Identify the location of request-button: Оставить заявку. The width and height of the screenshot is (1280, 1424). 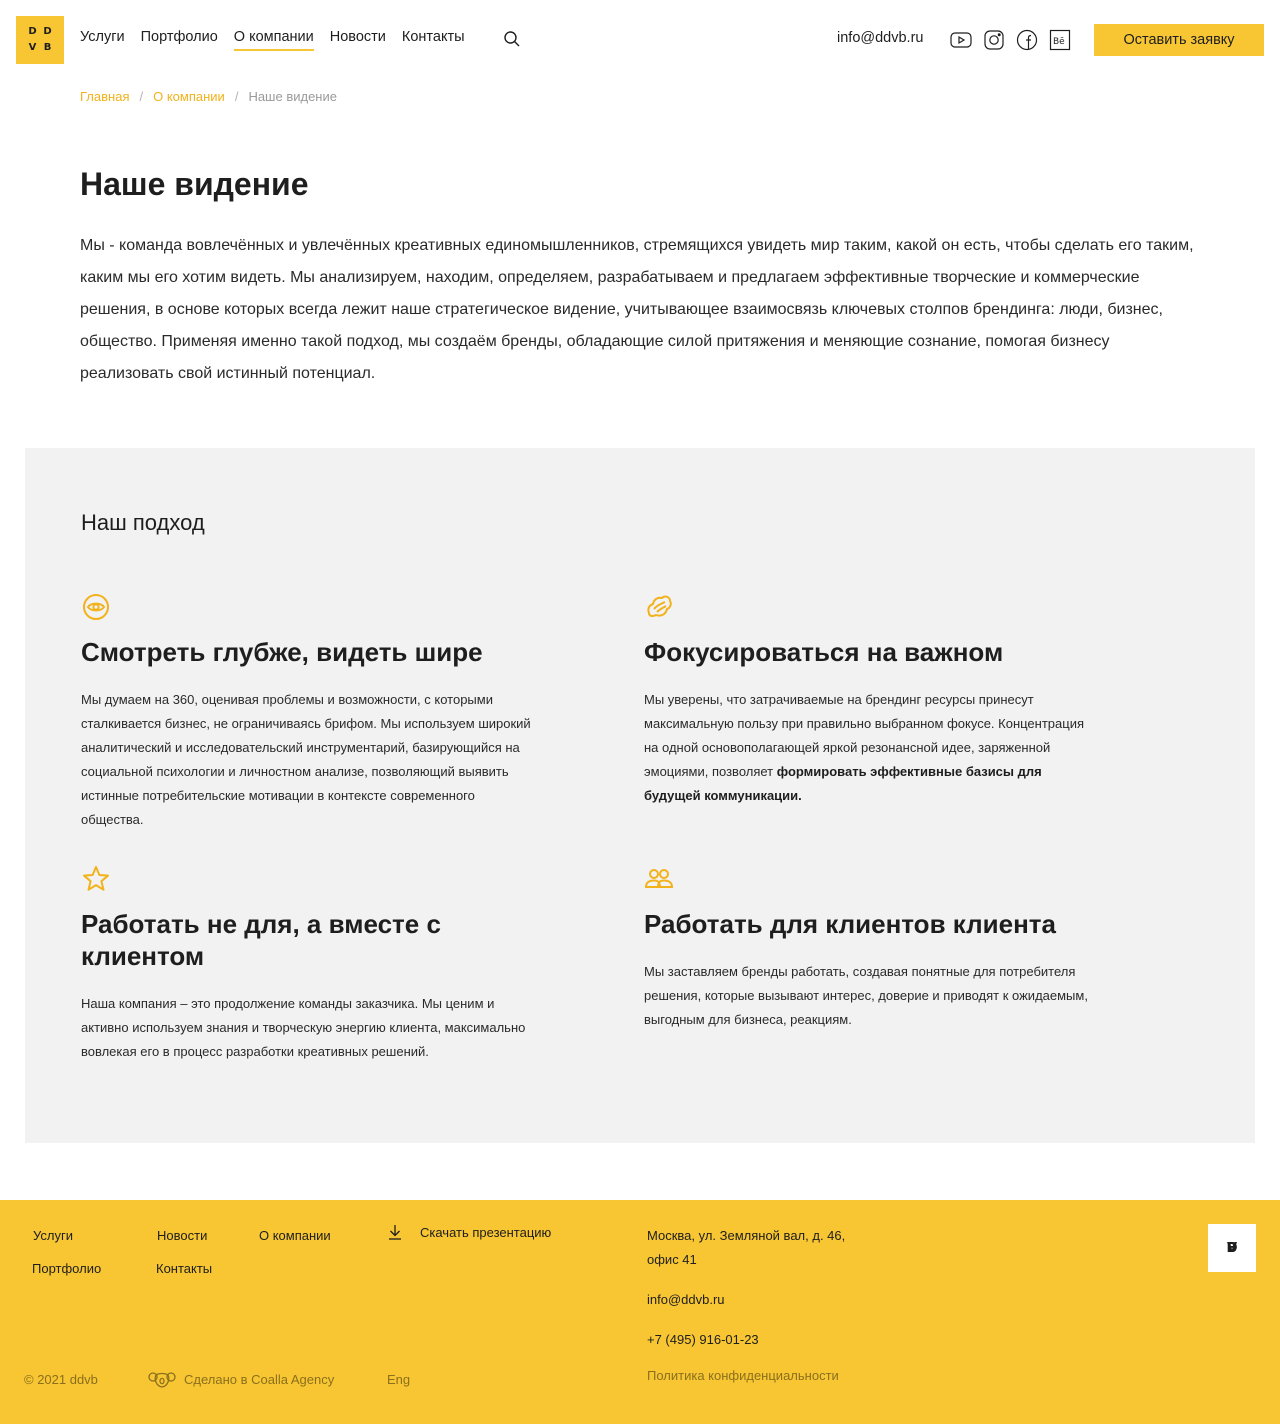
(1179, 40).